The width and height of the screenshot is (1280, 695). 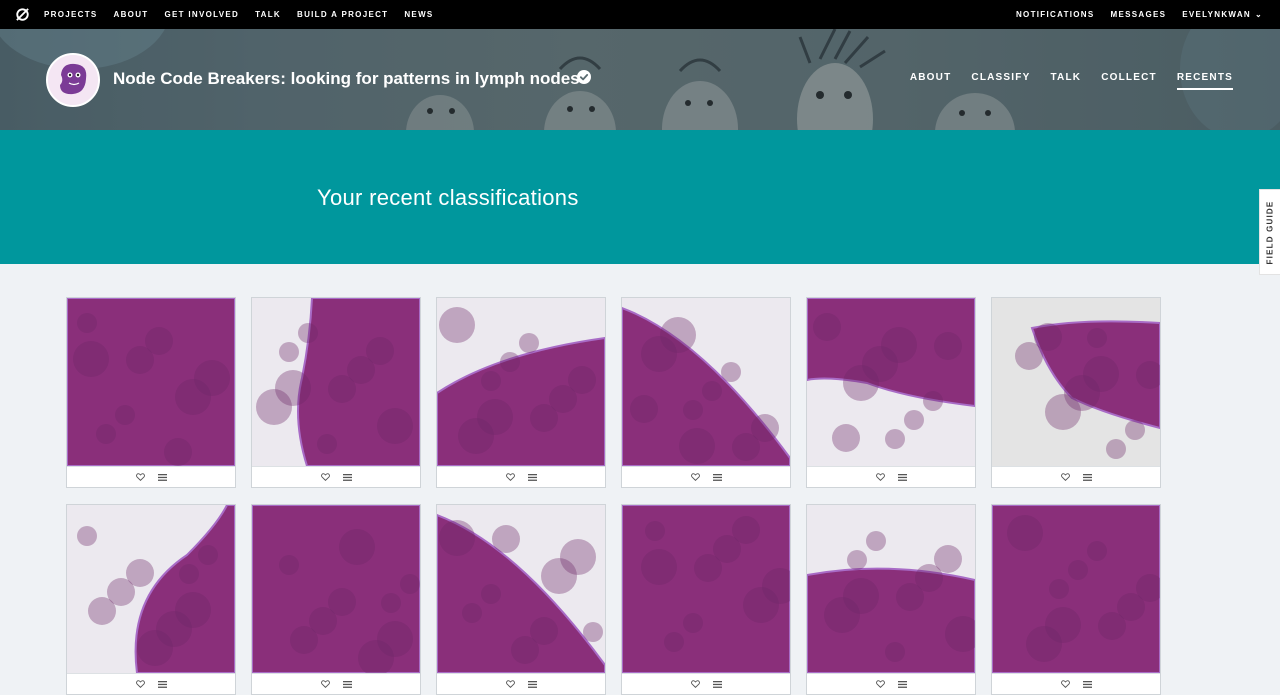 I want to click on field-guide-label: FIELD GUIDE, so click(x=1270, y=232).